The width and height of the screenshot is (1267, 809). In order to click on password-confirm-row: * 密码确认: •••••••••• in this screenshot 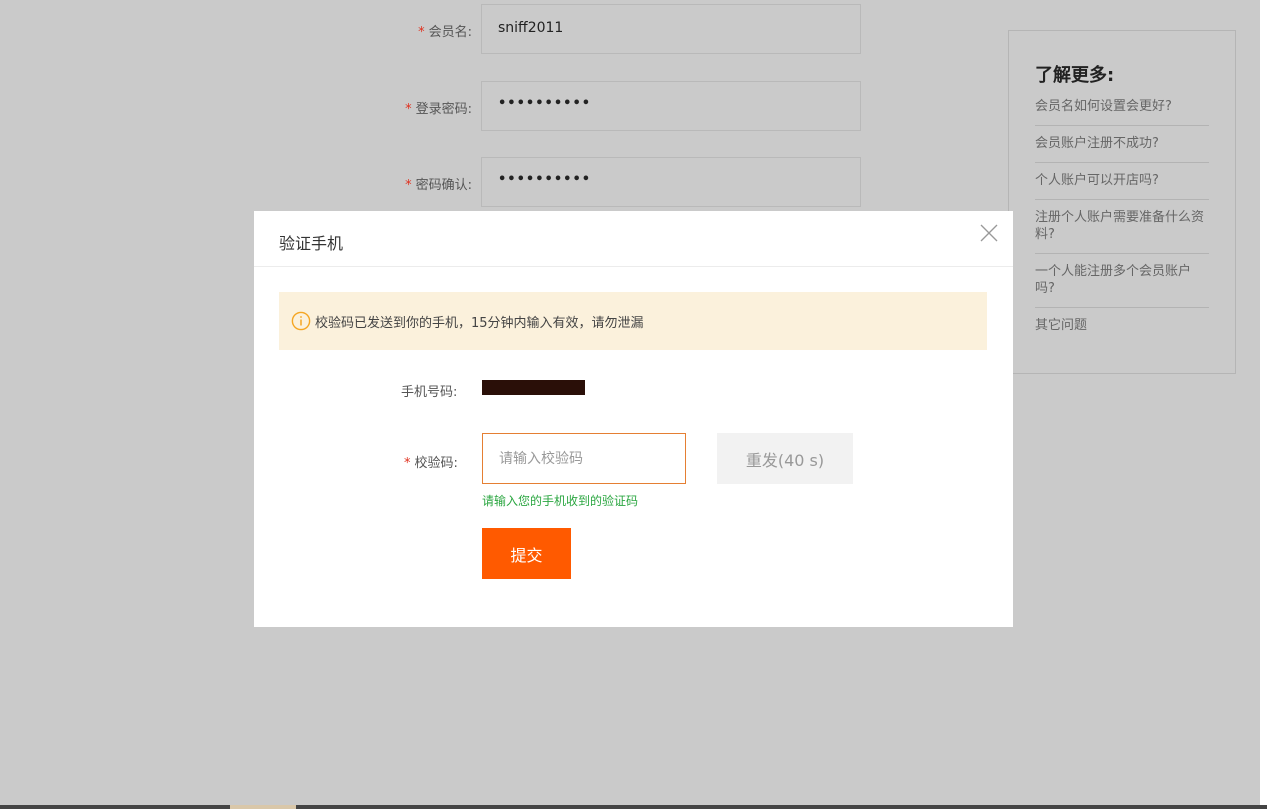, I will do `click(435, 183)`.